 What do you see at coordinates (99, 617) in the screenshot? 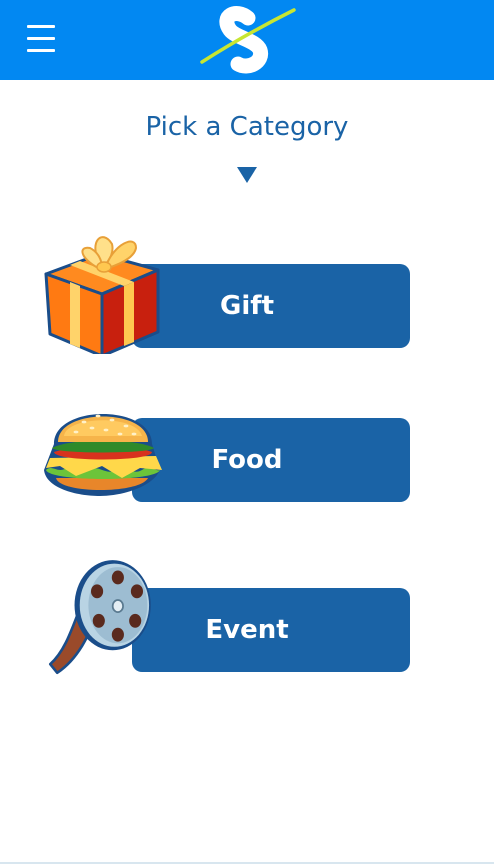
I see `film-reel-icon` at bounding box center [99, 617].